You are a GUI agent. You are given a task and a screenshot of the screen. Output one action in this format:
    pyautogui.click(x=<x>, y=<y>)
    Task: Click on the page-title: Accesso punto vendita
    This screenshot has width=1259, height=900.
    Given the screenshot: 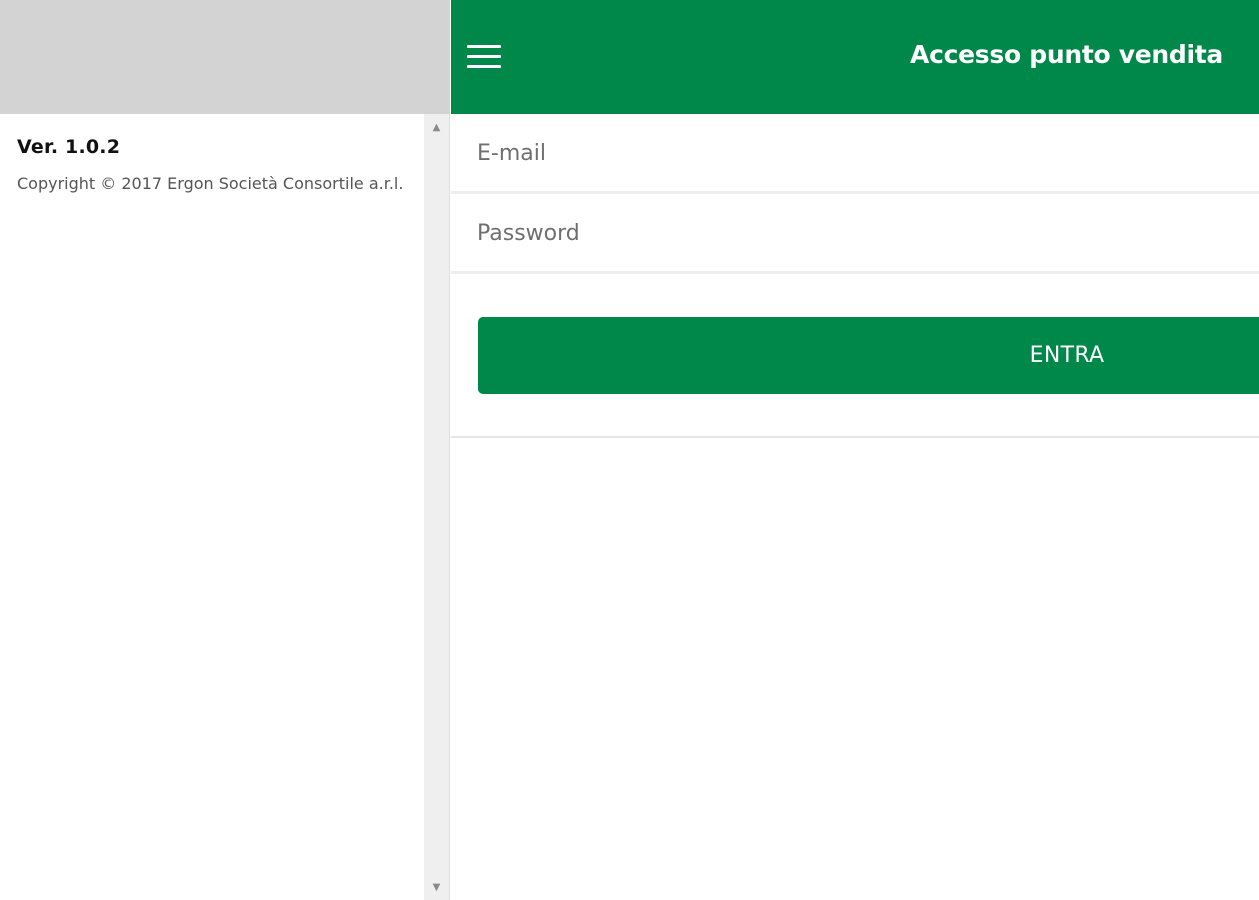 What is the action you would take?
    pyautogui.click(x=1066, y=54)
    